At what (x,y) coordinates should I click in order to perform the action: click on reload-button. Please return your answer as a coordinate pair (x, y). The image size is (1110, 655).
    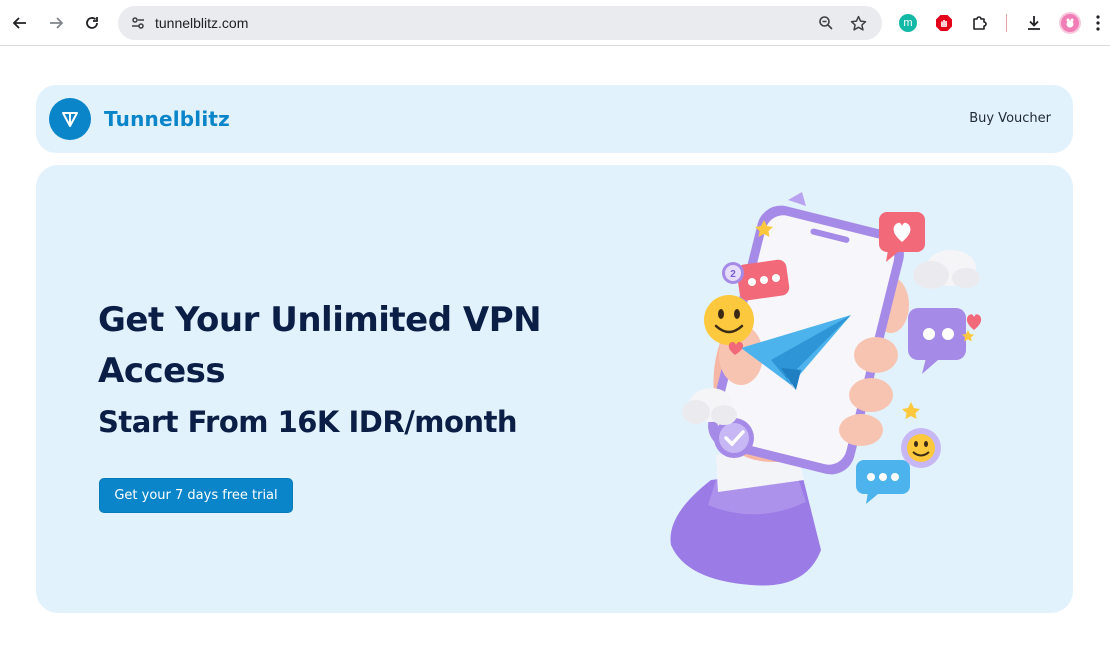
    Looking at the image, I should click on (92, 23).